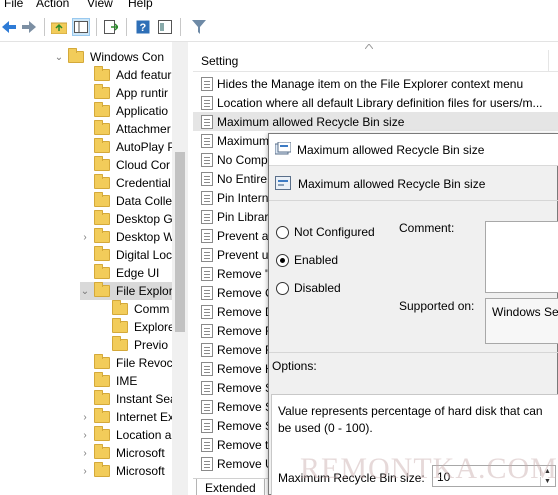  What do you see at coordinates (375, 121) in the screenshot?
I see `setting-row: Maximum allowed Recycle Bin size` at bounding box center [375, 121].